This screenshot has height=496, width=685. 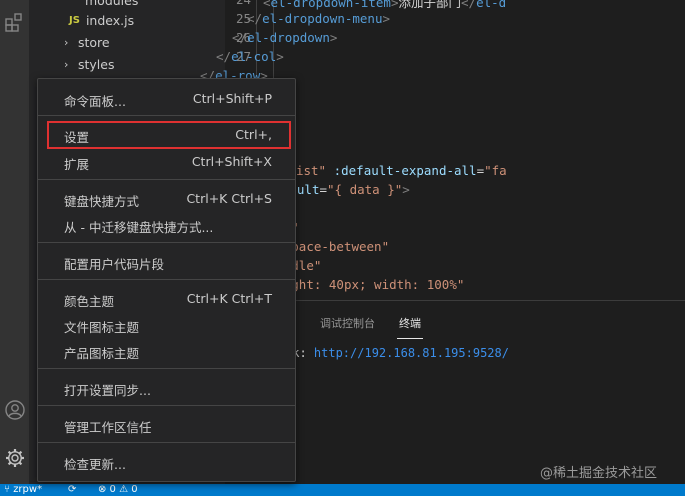 I want to click on code-token: 添加子部门, so click(x=429, y=5).